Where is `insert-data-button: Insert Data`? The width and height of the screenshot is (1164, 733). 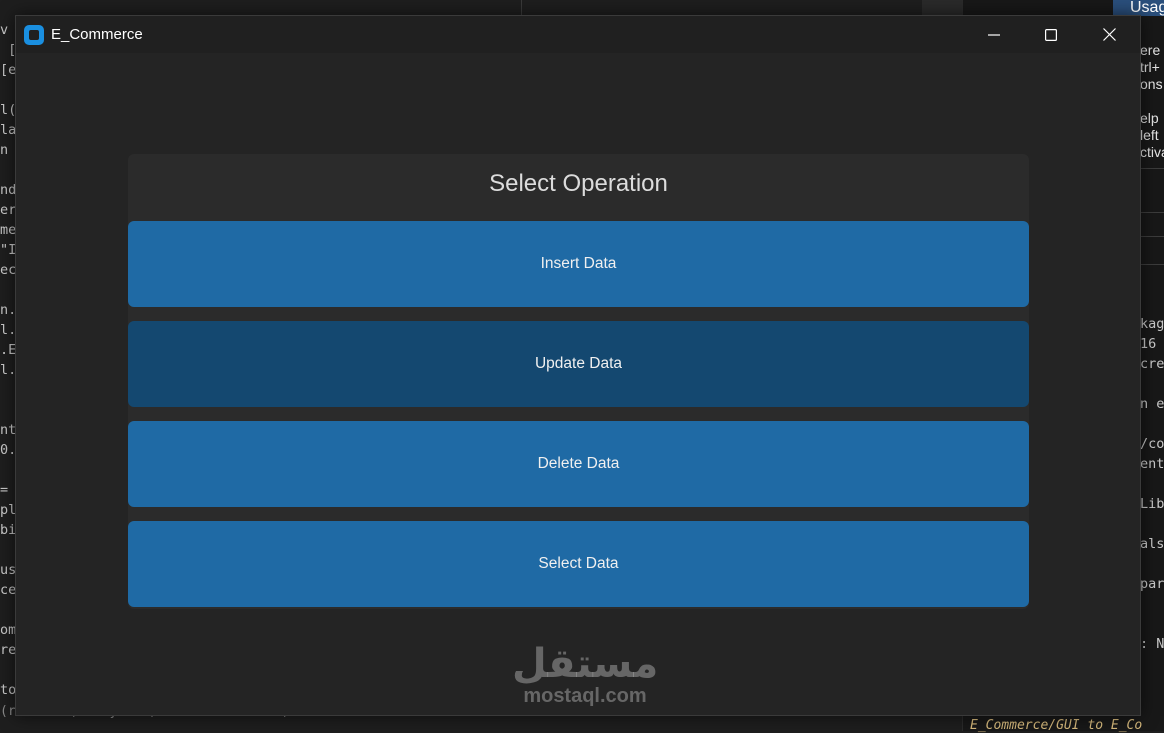
insert-data-button: Insert Data is located at coordinates (578, 264).